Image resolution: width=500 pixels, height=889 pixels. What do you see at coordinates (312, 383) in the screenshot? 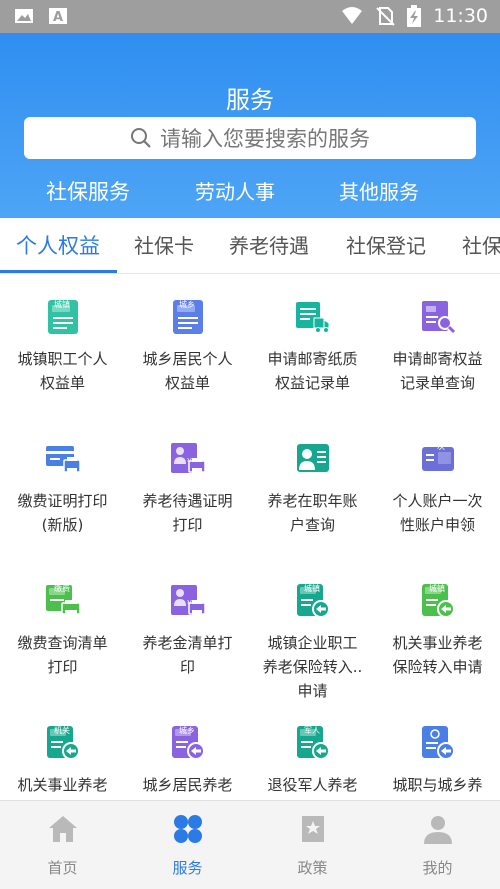
I see `service-label-line: 权益记录单` at bounding box center [312, 383].